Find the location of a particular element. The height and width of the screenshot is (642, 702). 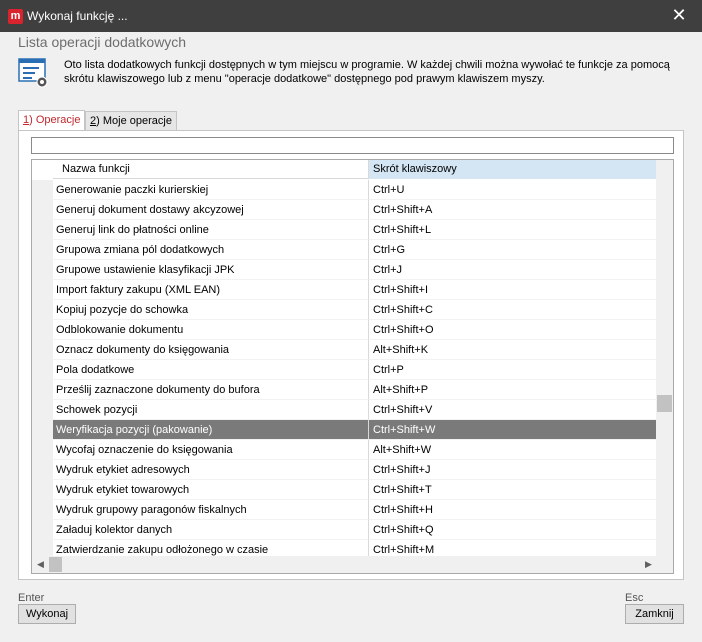

table-row: Grupowa zmiana pól dodatkowych Ctrl+G is located at coordinates (344, 250).